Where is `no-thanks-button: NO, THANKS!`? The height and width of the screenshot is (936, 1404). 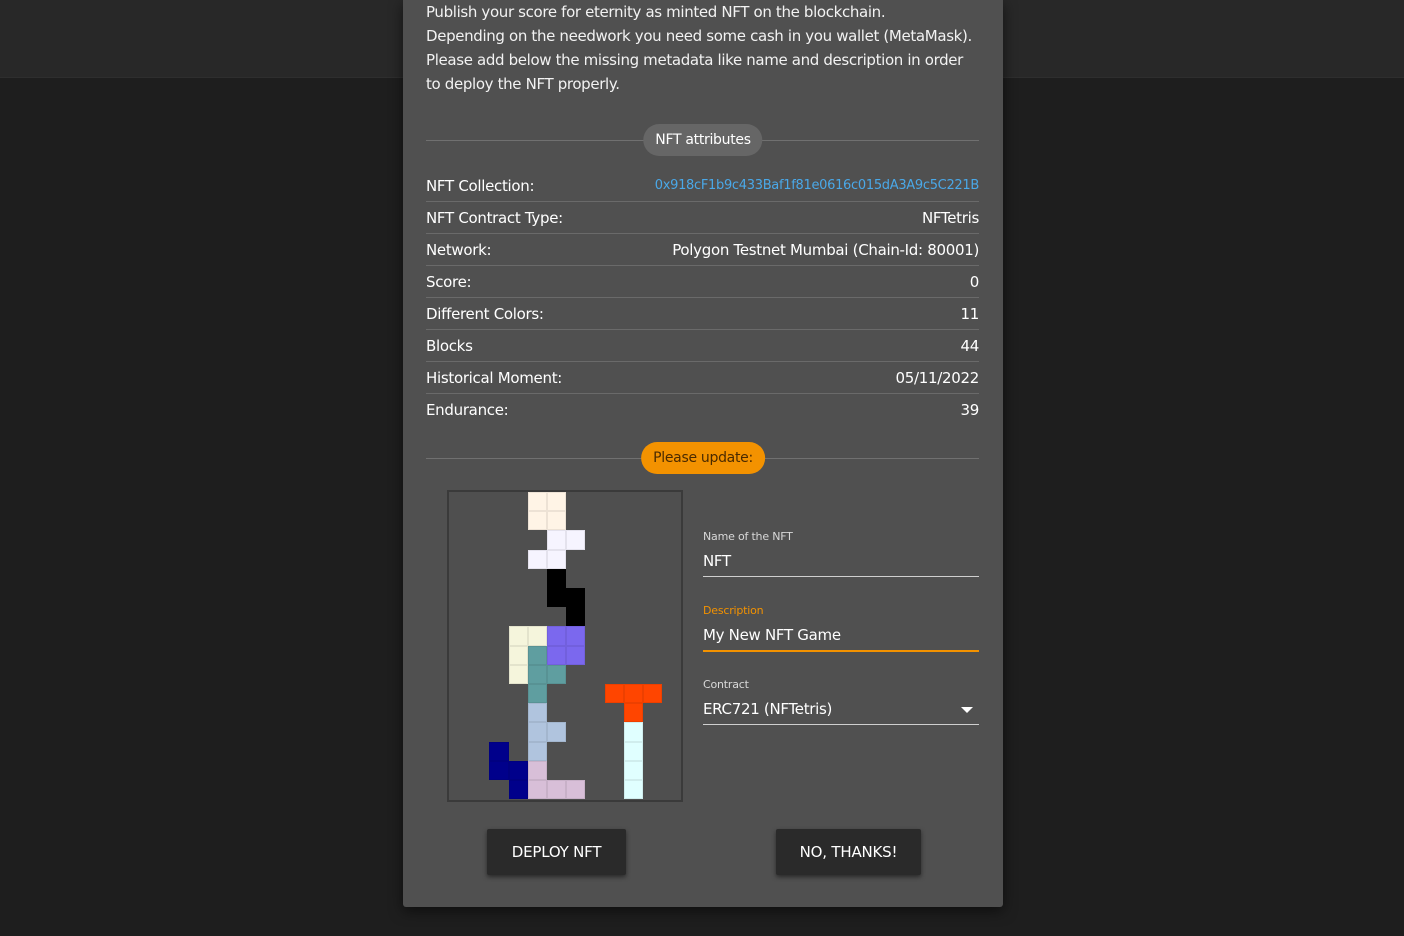 no-thanks-button: NO, THANKS! is located at coordinates (848, 852).